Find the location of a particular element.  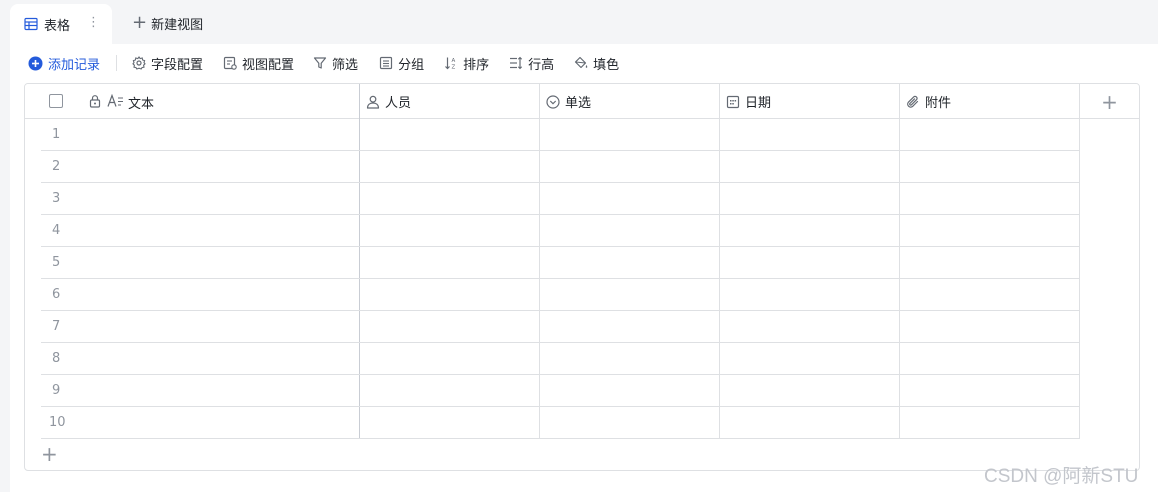

filter-label: 筛选 is located at coordinates (345, 65).